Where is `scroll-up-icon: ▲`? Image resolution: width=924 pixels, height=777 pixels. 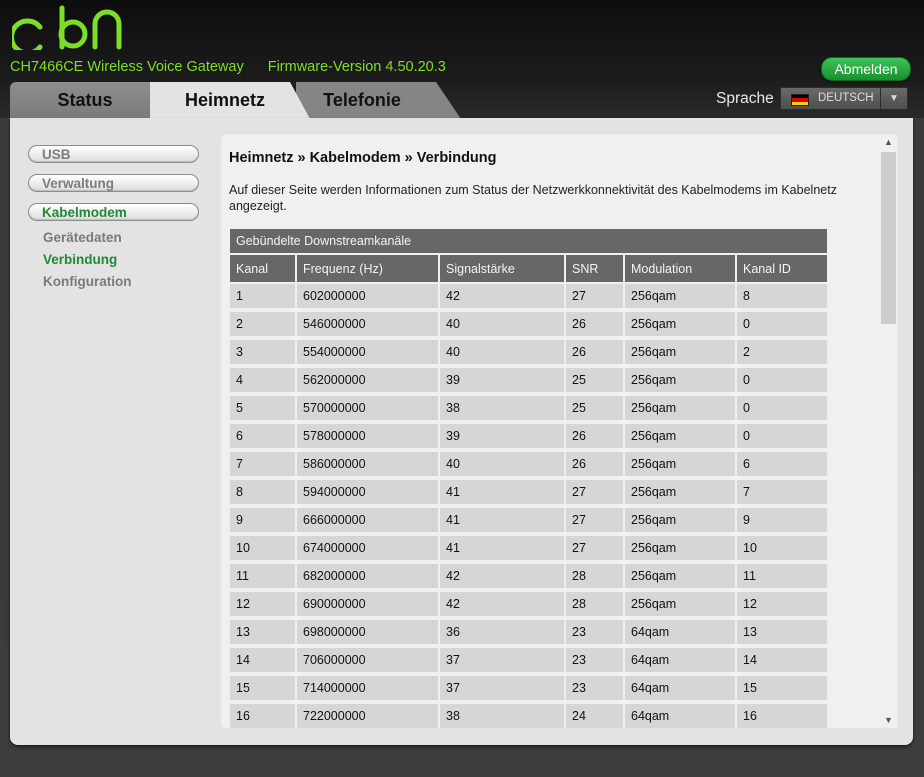
scroll-up-icon: ▲ is located at coordinates (888, 142).